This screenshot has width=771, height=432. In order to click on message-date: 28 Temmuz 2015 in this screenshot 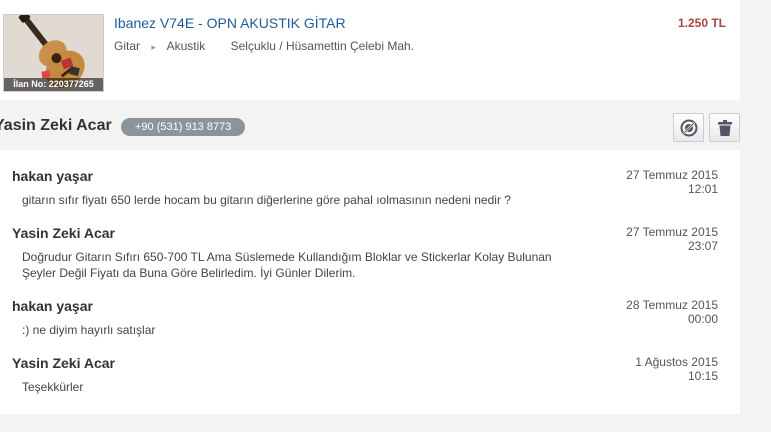, I will do `click(672, 305)`.